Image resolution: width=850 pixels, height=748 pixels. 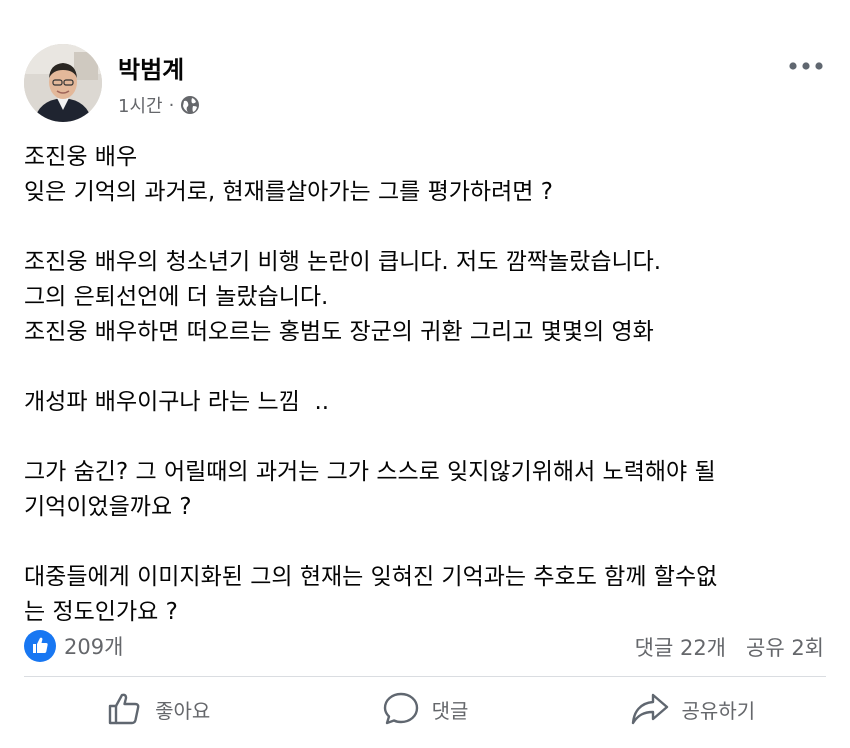 What do you see at coordinates (124, 709) in the screenshot?
I see `thumbs-up-icon` at bounding box center [124, 709].